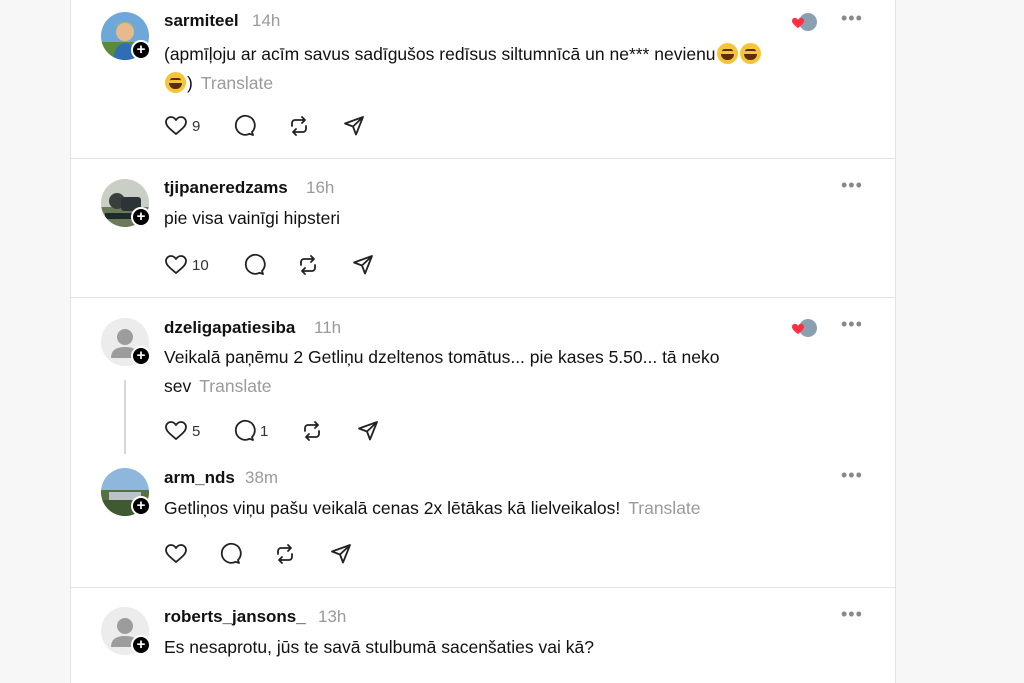 This screenshot has width=1024, height=683. Describe the element at coordinates (328, 327) in the screenshot. I see `timestamp: 11h` at that location.